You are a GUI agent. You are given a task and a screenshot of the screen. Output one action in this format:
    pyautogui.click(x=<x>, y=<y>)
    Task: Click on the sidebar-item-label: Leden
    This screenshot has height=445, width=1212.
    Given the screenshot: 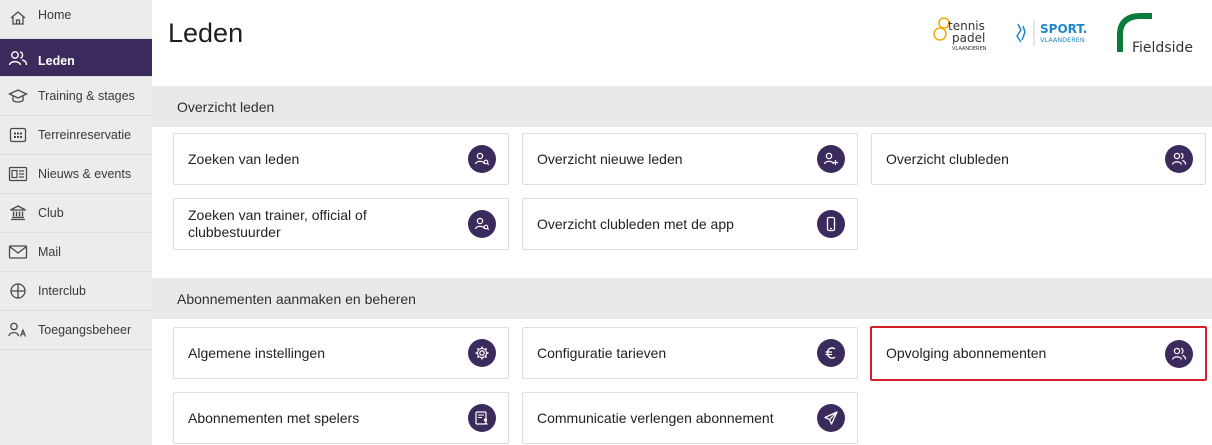 What is the action you would take?
    pyautogui.click(x=56, y=61)
    